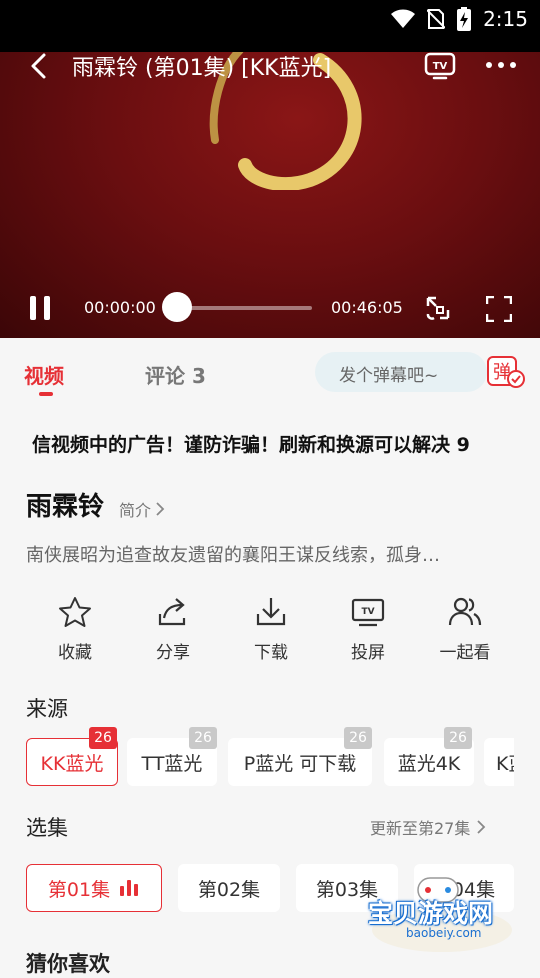  Describe the element at coordinates (271, 653) in the screenshot. I see `download-label: 下载` at that location.